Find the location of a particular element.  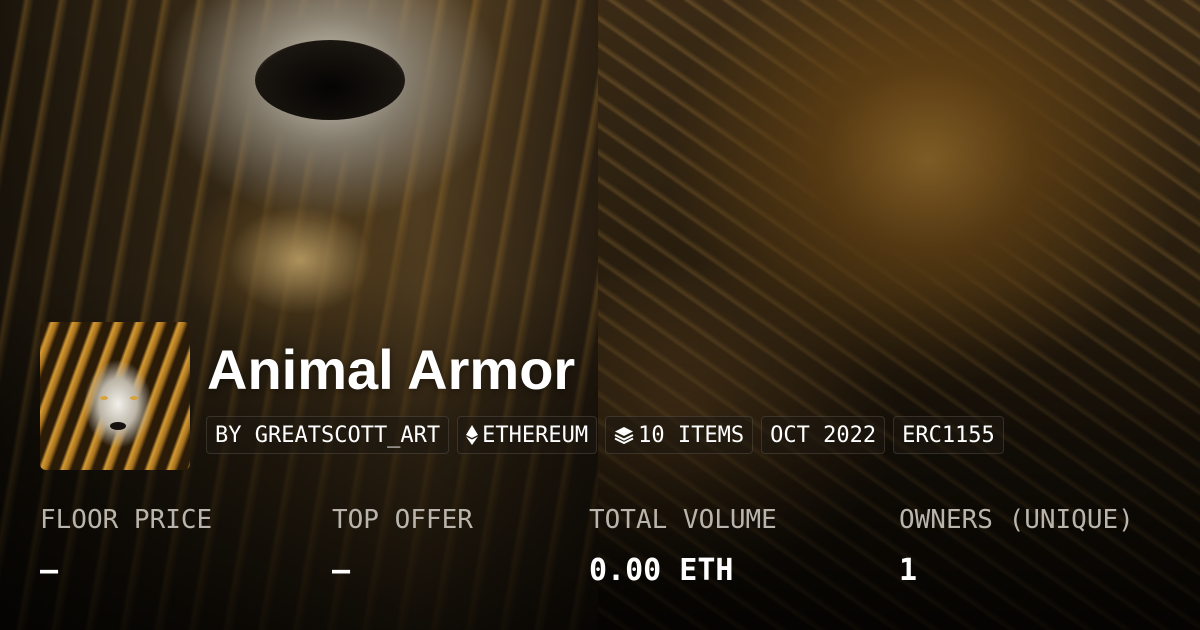

token-standard-tag: ERC1155 is located at coordinates (948, 435).